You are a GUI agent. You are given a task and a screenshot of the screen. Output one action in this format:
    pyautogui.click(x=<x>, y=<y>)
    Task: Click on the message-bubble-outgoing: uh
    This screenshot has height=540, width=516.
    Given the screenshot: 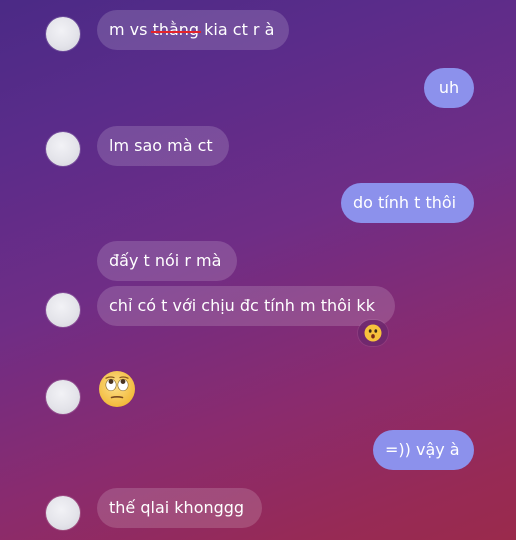 What is the action you would take?
    pyautogui.click(x=449, y=88)
    